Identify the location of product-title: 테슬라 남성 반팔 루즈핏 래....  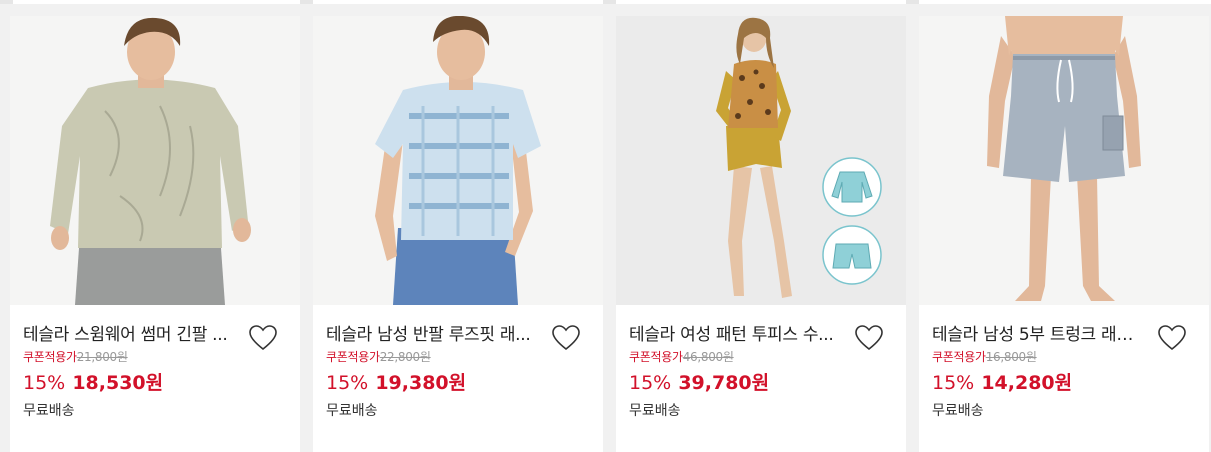
(432, 332).